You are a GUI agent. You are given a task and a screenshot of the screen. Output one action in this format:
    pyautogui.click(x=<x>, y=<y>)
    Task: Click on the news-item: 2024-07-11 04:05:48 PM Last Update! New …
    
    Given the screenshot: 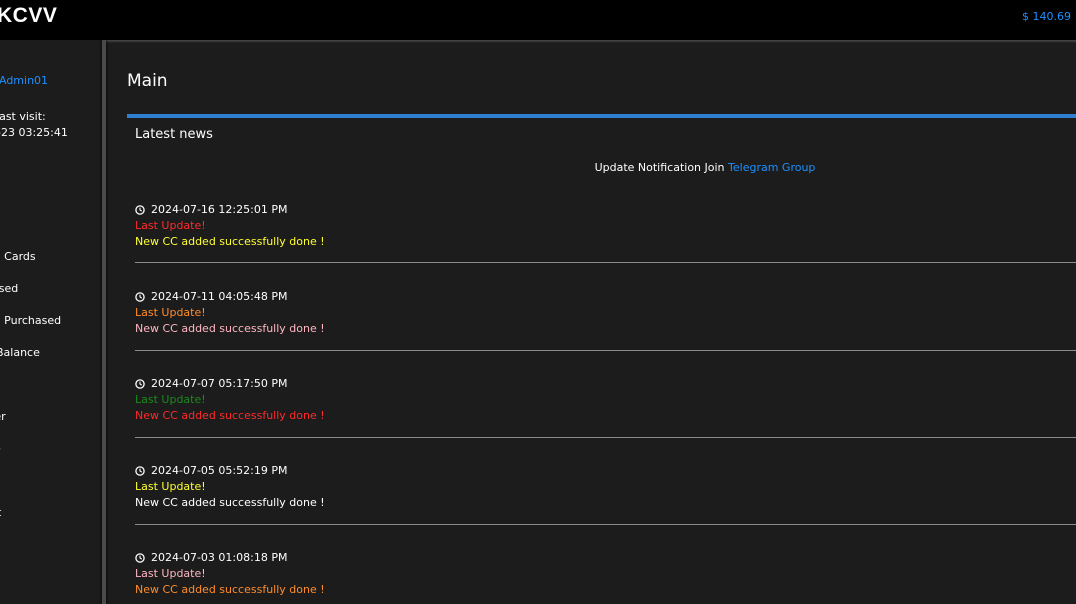 What is the action you would take?
    pyautogui.click(x=605, y=313)
    